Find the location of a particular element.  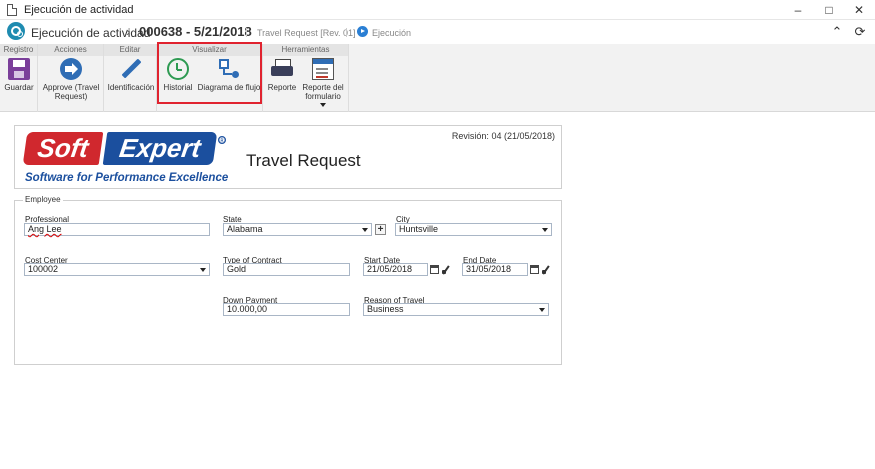

approve-label-line2: Request) is located at coordinates (71, 96).